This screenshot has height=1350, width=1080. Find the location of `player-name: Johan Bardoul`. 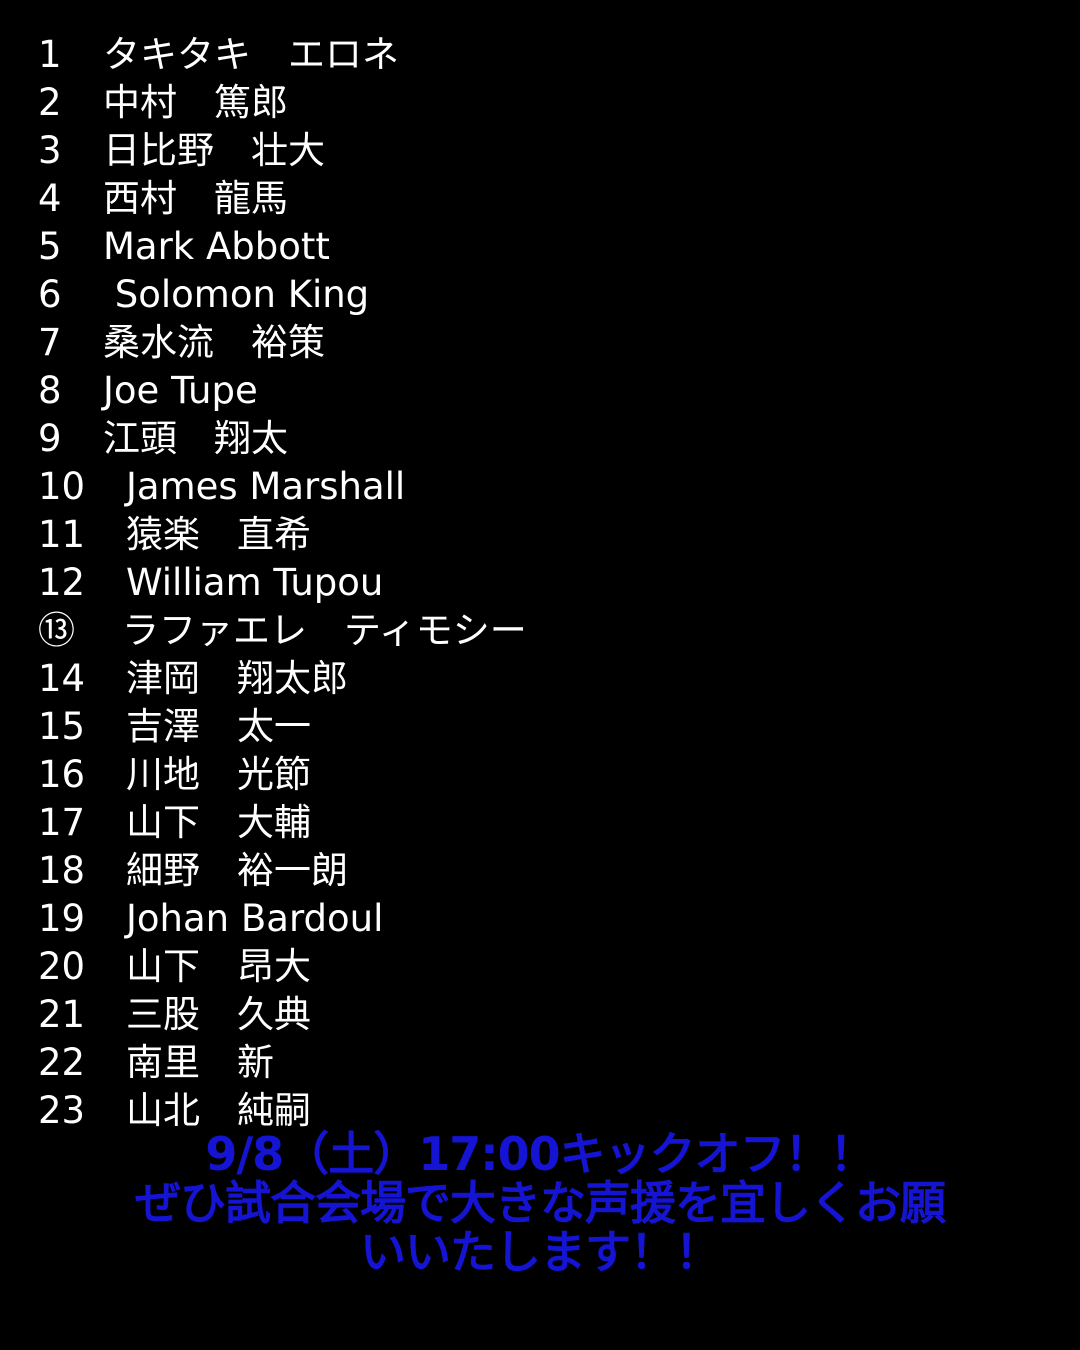

player-name: Johan Bardoul is located at coordinates (255, 918).